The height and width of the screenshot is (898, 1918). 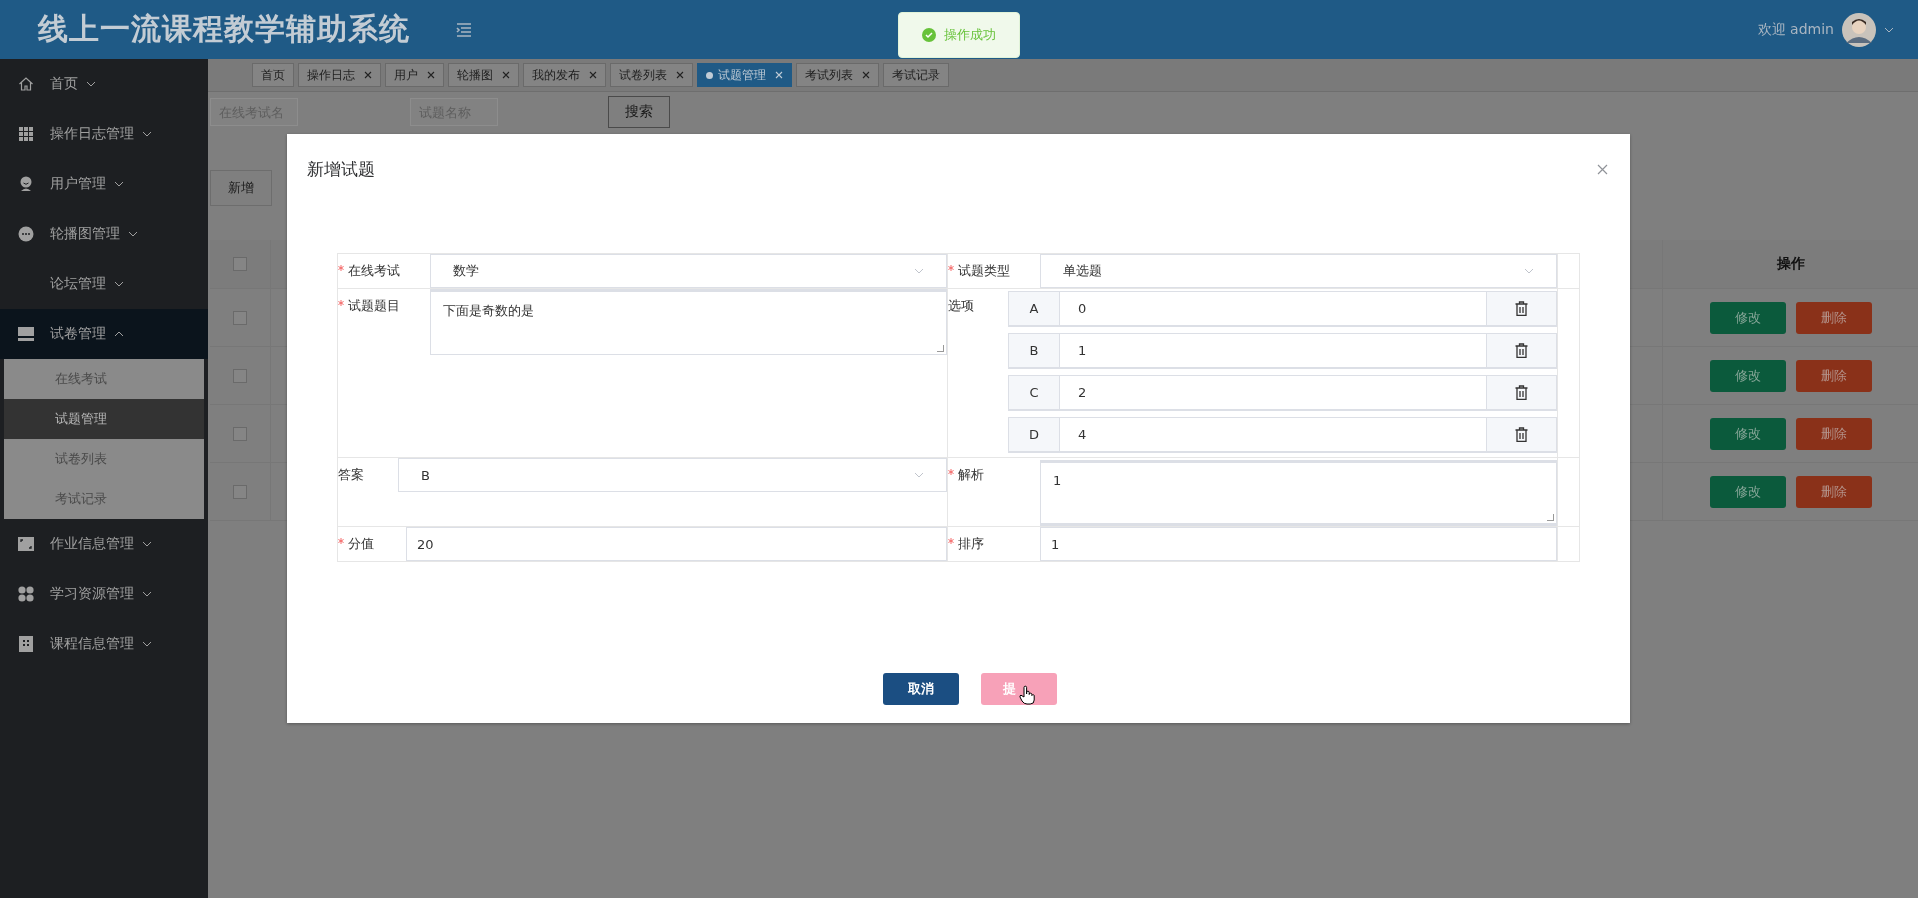 I want to click on field-label: 试题题目, so click(x=384, y=302).